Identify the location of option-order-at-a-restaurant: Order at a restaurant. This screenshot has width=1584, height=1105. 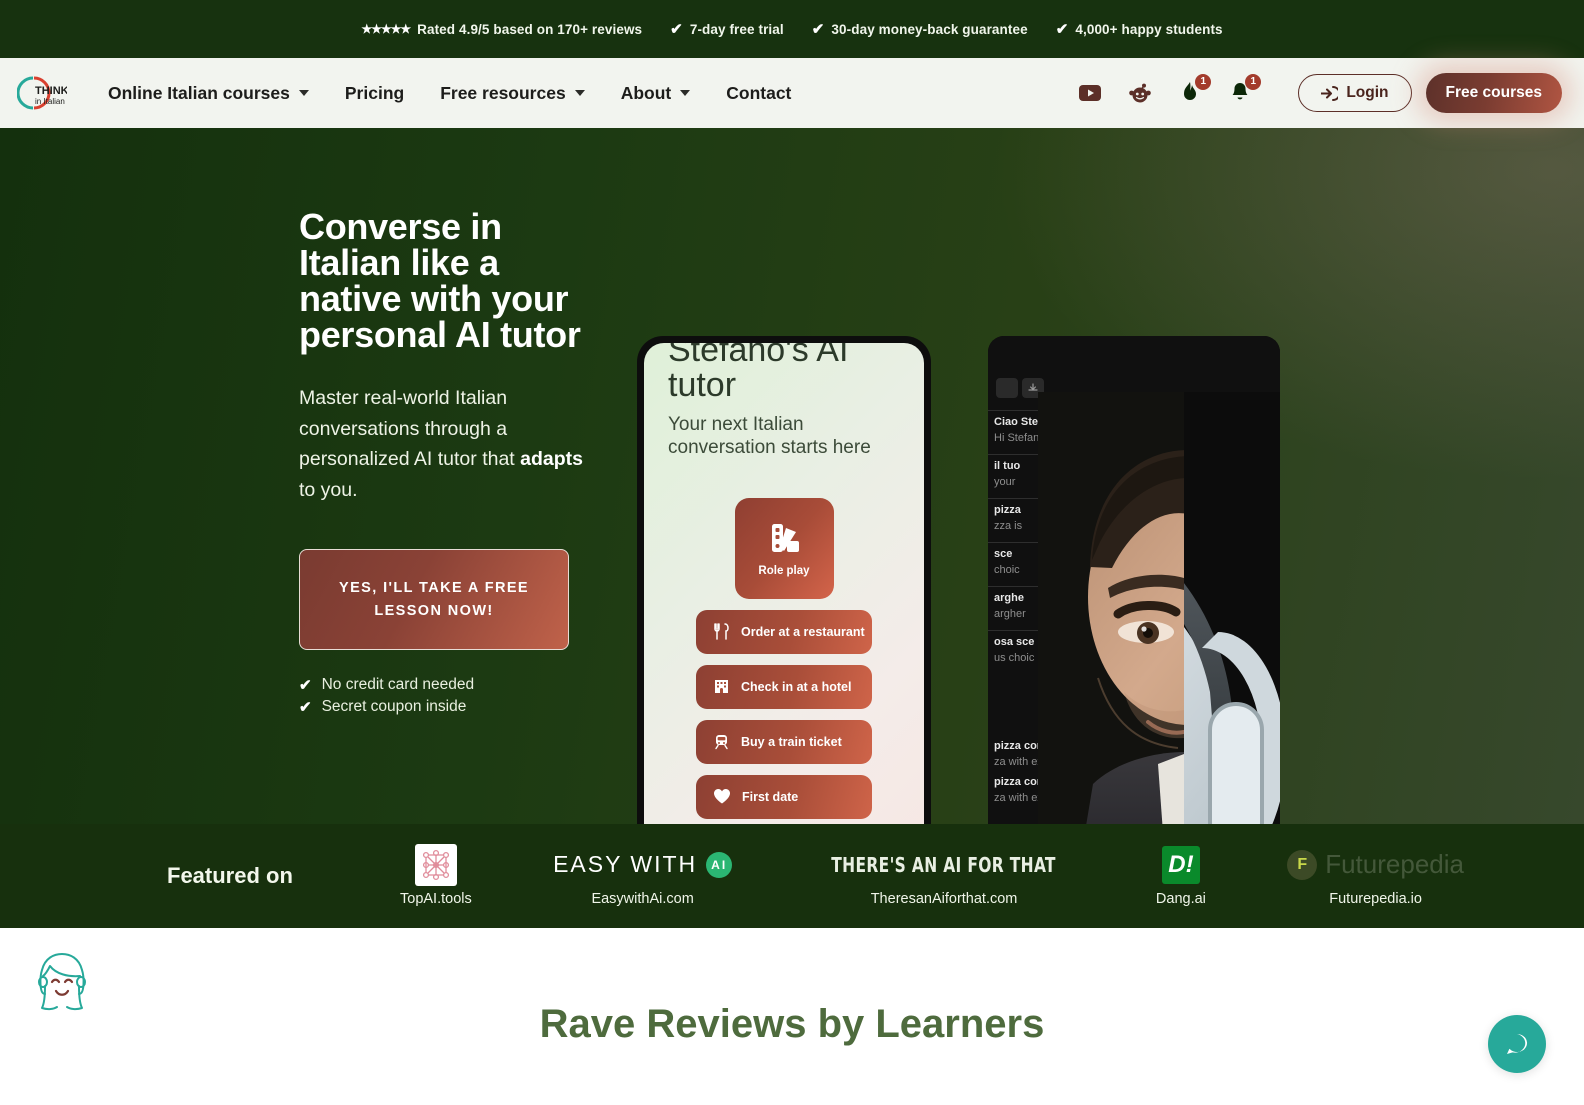
(784, 631).